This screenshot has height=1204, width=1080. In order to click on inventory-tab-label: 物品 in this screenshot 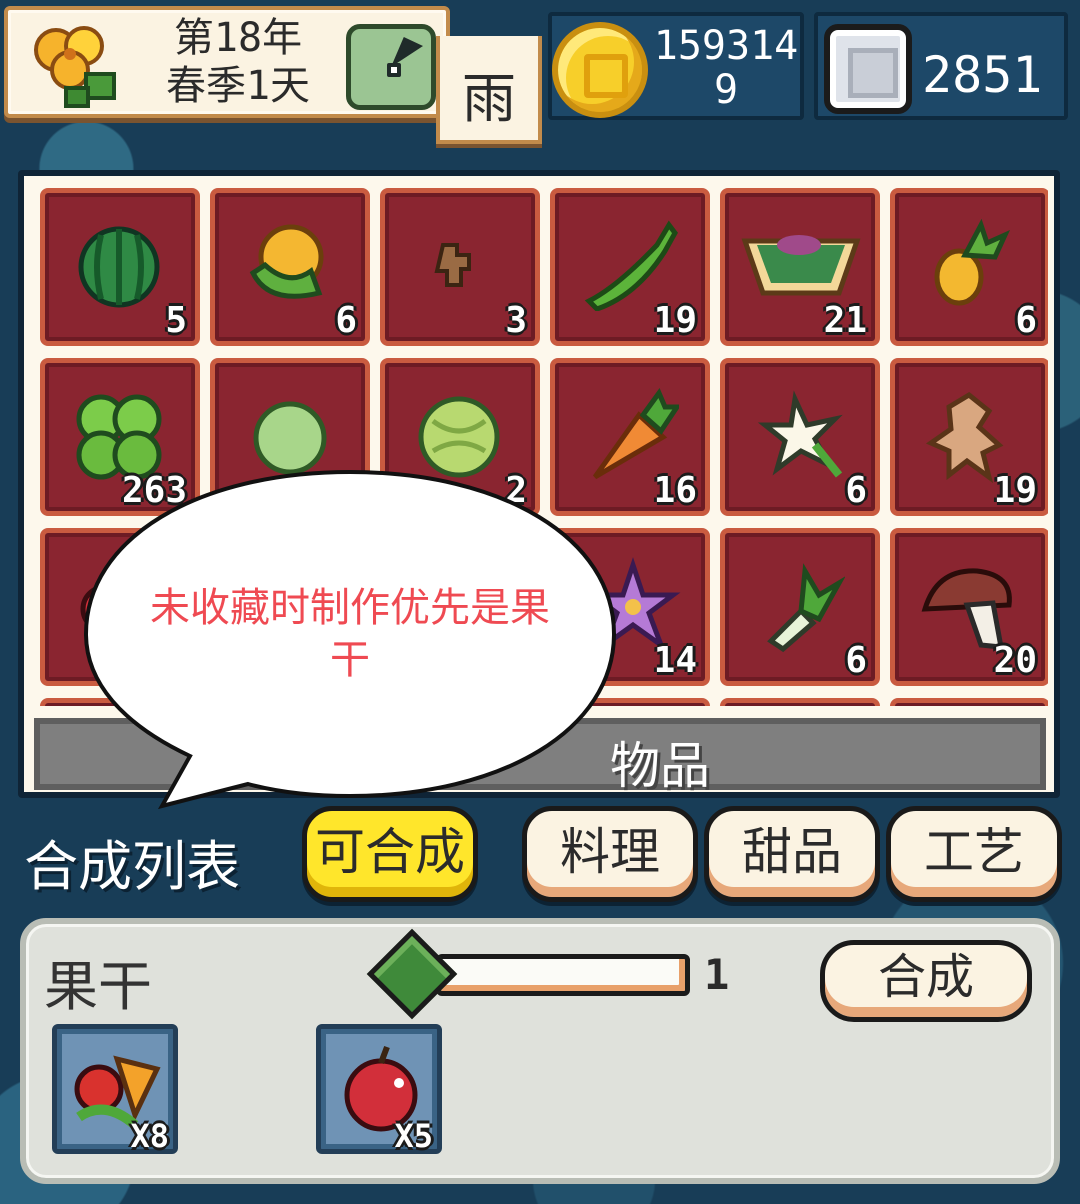, I will do `click(660, 766)`.